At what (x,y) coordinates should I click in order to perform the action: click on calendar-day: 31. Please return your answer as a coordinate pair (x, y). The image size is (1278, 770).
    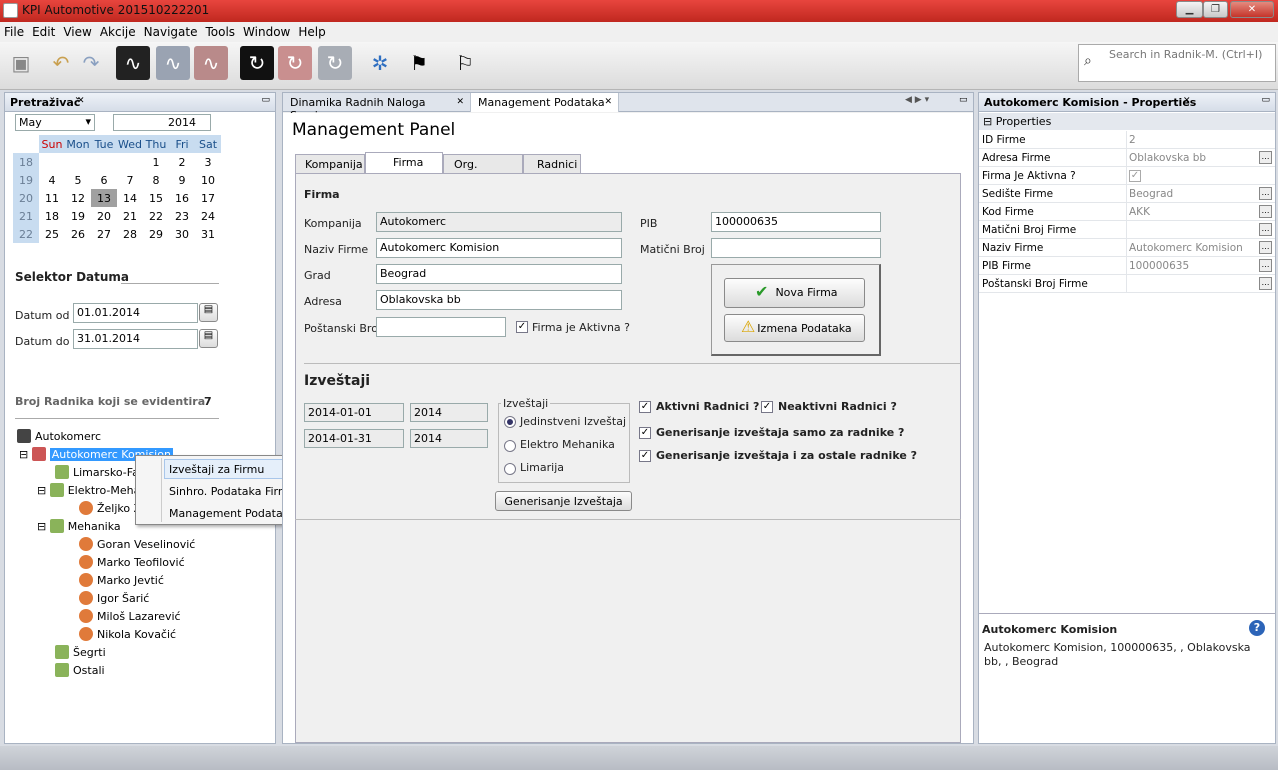
    Looking at the image, I should click on (208, 234).